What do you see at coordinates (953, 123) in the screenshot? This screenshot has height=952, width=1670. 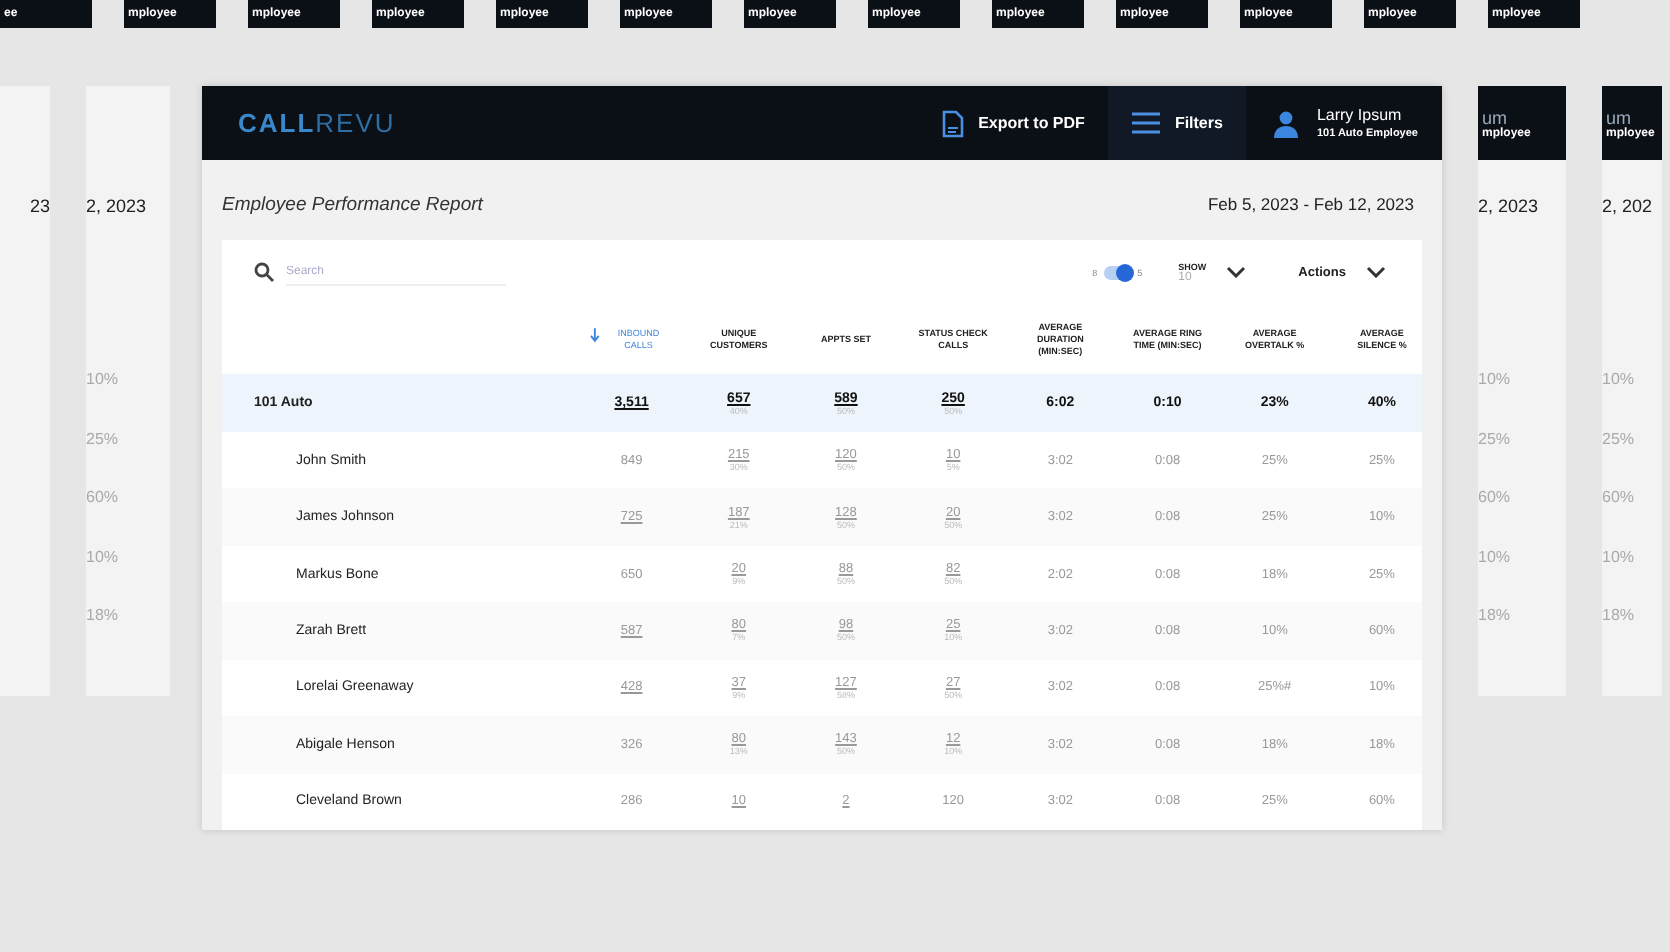 I see `document-icon` at bounding box center [953, 123].